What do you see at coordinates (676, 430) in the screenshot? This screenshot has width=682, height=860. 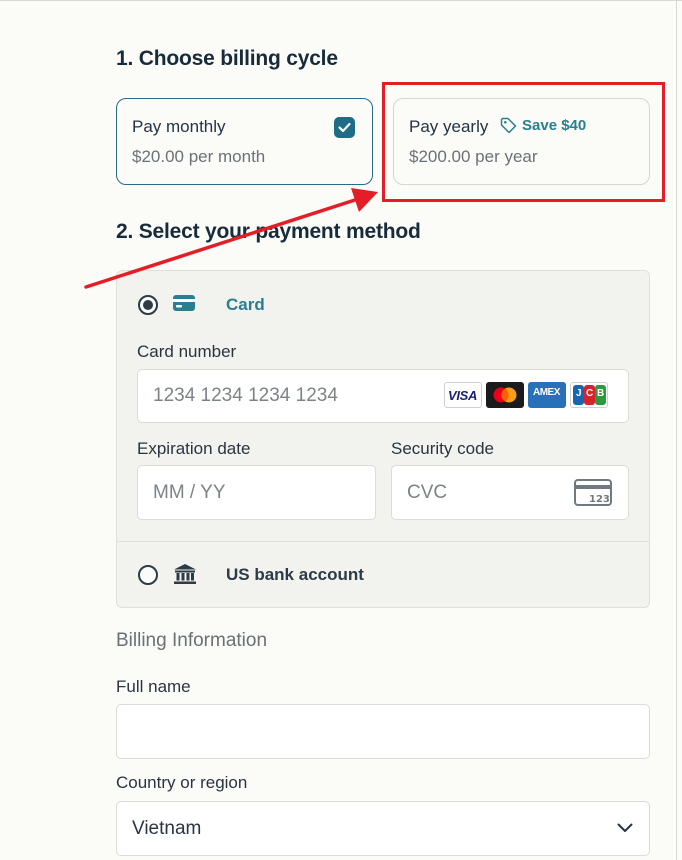 I see `right-border` at bounding box center [676, 430].